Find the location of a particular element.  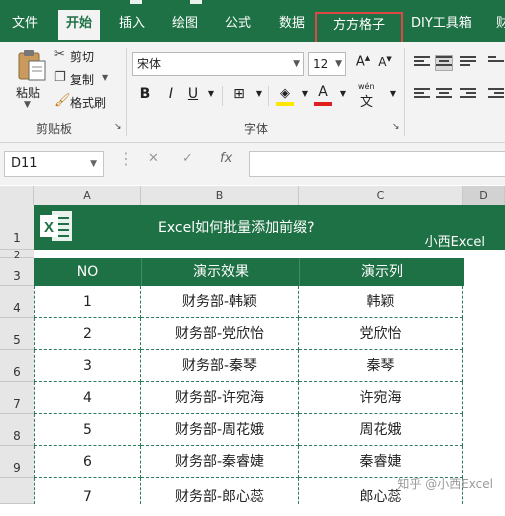

formula-bar: D11 ▼ ⋮ ✕ ✓ fx is located at coordinates (252, 164).